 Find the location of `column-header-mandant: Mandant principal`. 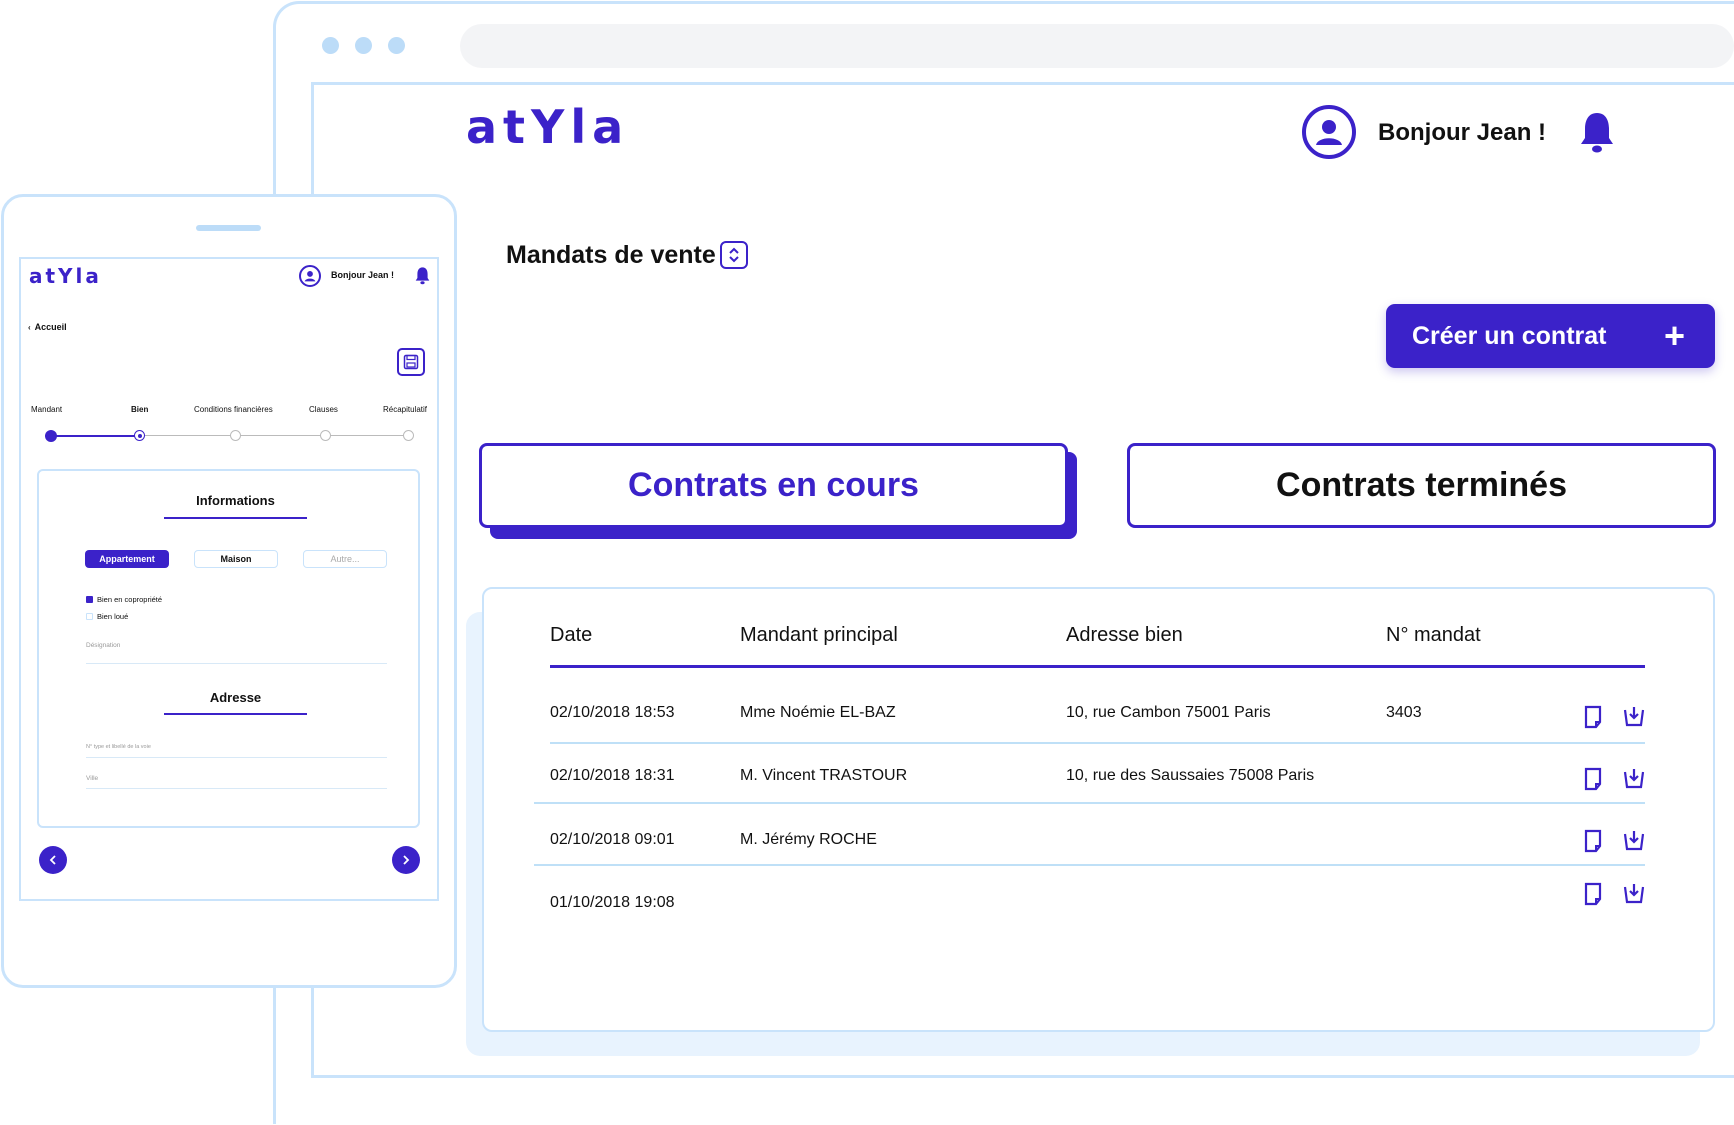

column-header-mandant: Mandant principal is located at coordinates (819, 635).